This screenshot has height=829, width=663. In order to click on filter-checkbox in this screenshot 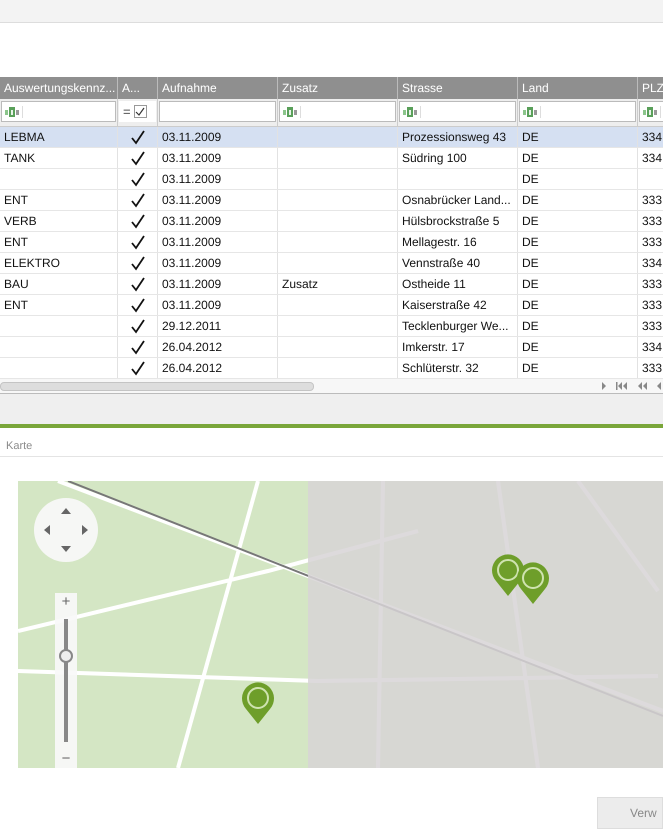, I will do `click(140, 111)`.